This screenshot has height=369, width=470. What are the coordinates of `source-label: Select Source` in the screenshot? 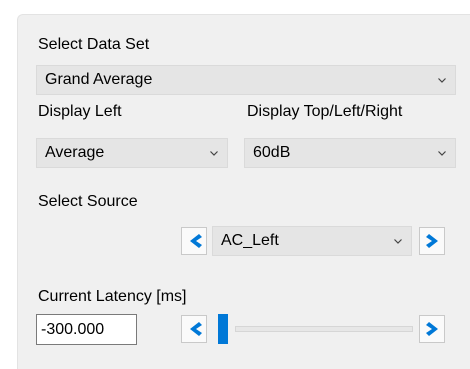 It's located at (88, 201).